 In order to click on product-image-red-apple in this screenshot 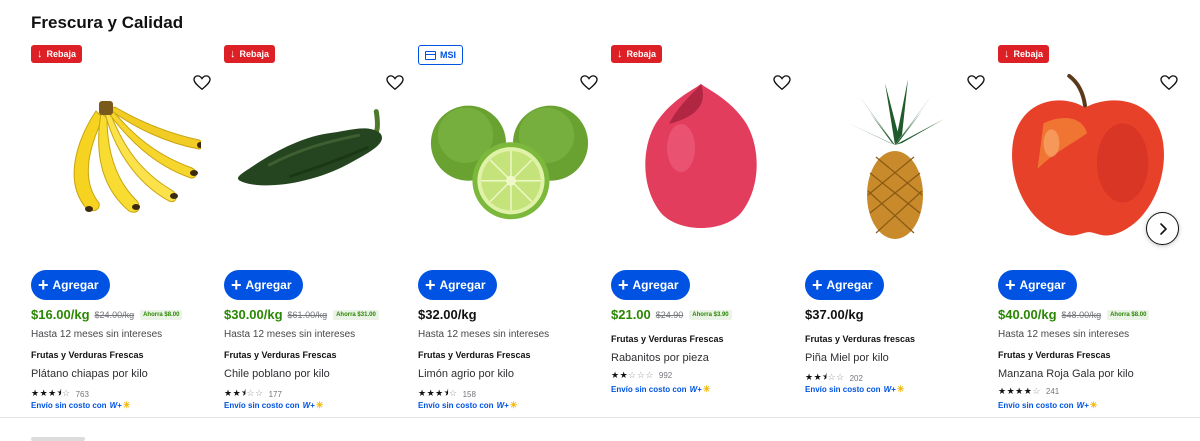, I will do `click(1088, 158)`.